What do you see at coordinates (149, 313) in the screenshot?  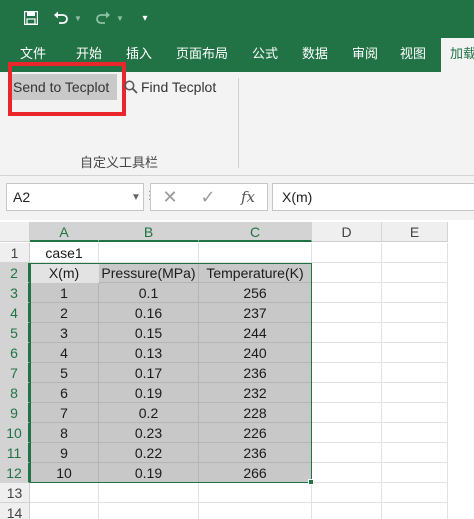 I see `cell-b4: 0.16` at bounding box center [149, 313].